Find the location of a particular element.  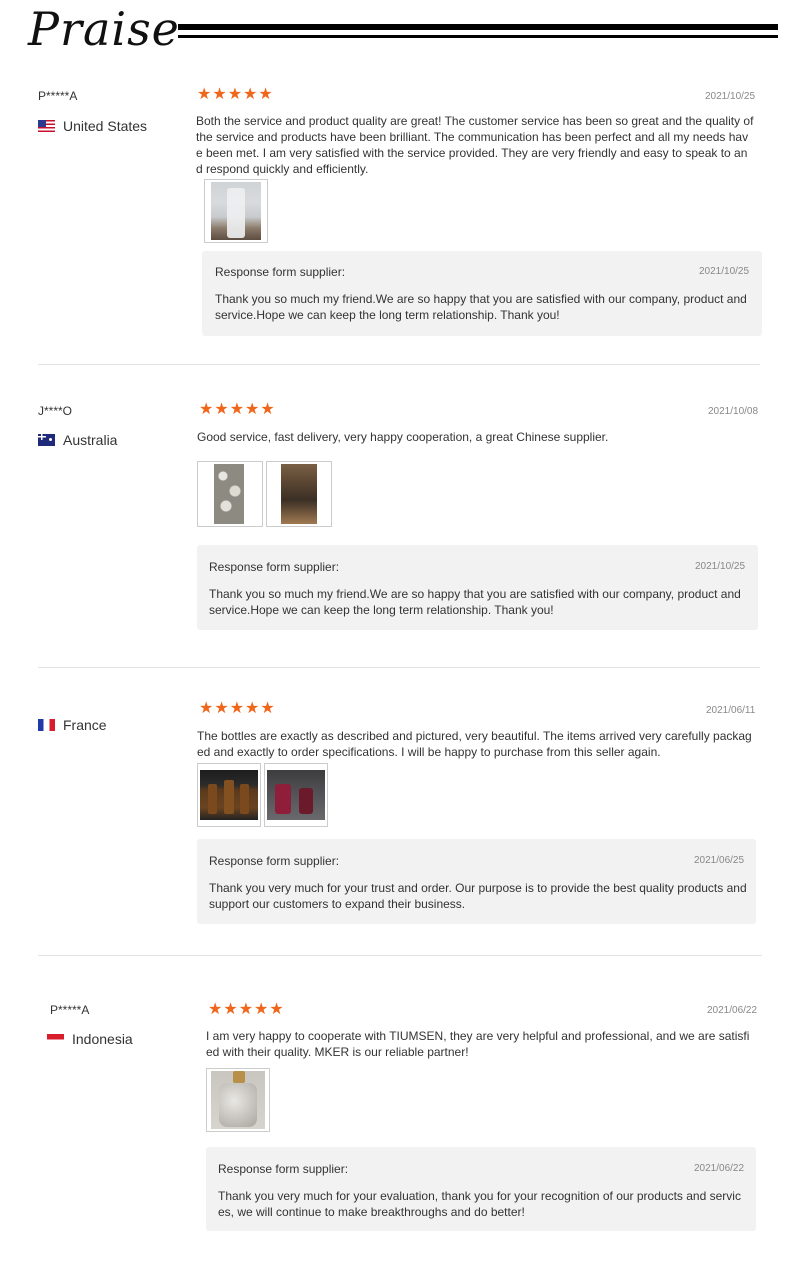

review-date: 2021/06/22 is located at coordinates (732, 1010).